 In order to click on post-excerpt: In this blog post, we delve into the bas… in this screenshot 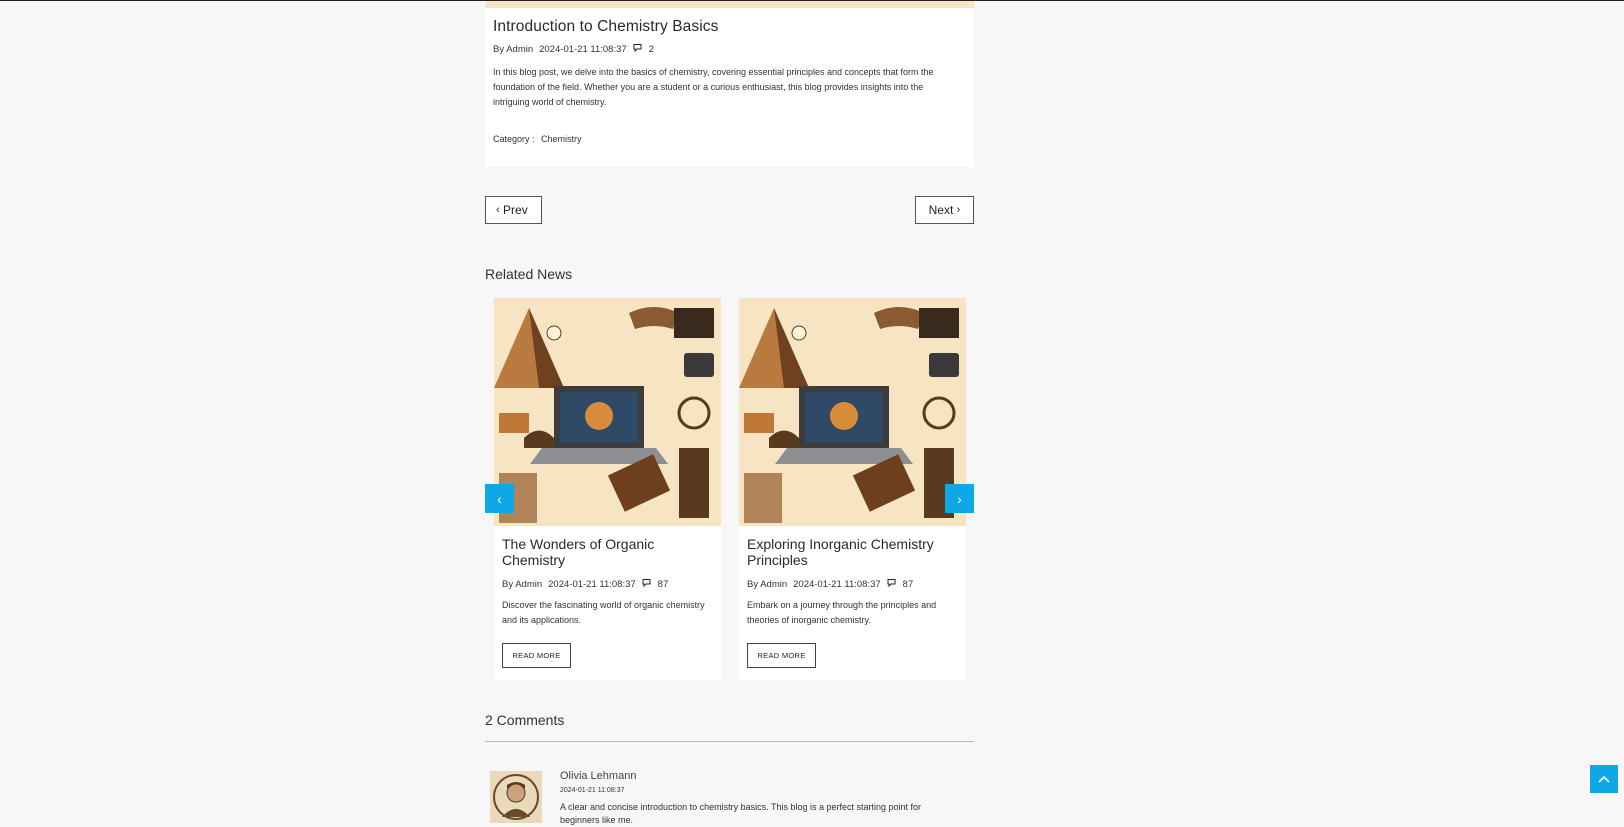, I will do `click(713, 87)`.